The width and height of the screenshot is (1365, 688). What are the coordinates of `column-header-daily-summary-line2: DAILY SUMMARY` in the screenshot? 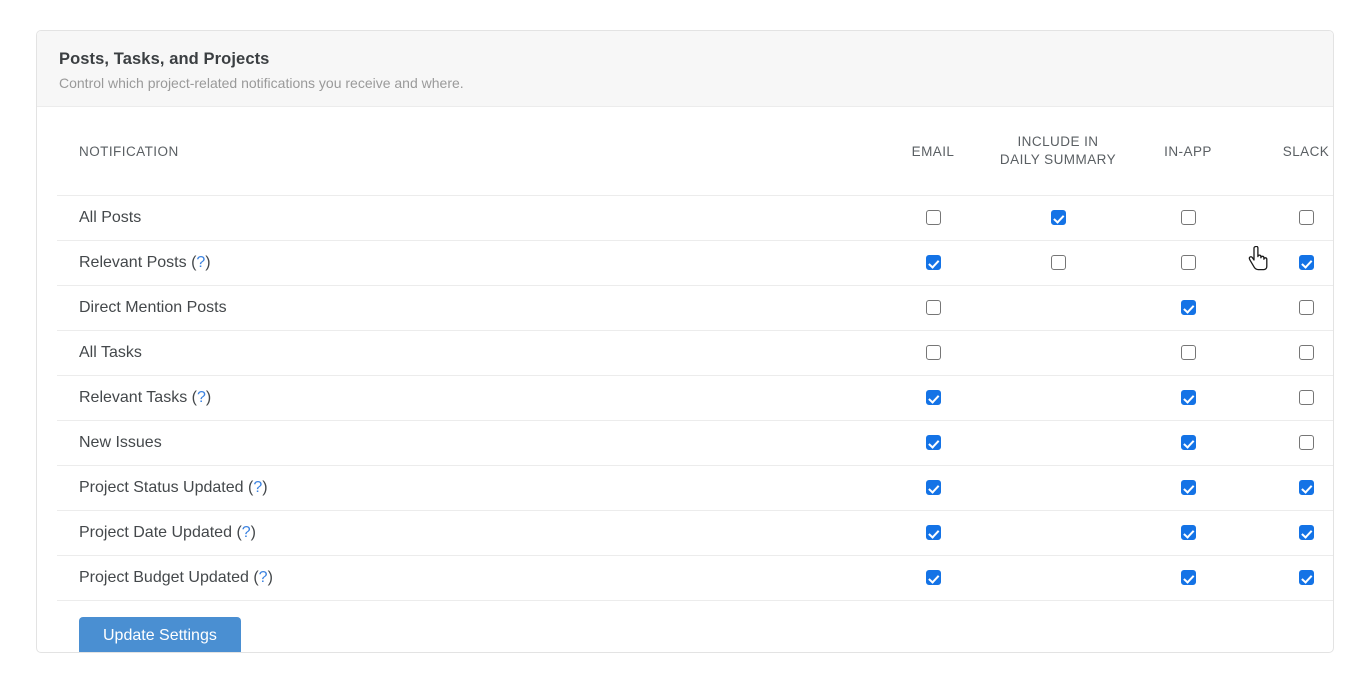 It's located at (1058, 159).